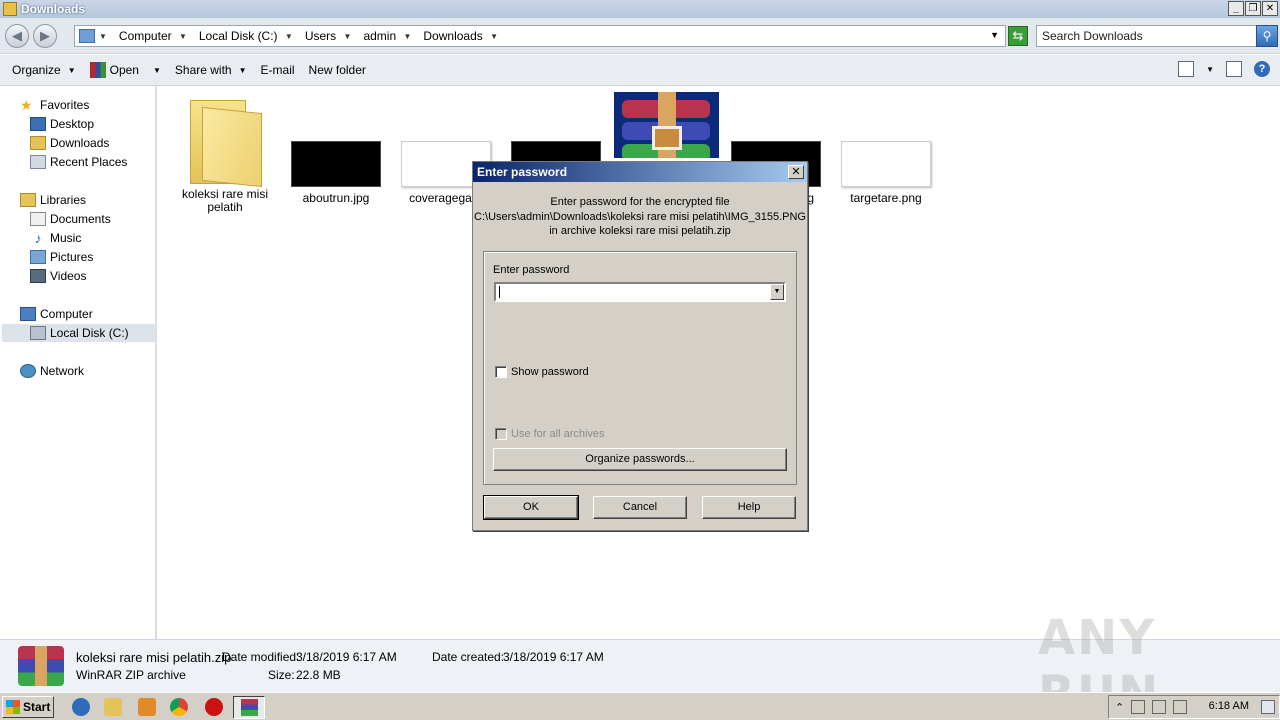 The image size is (1280, 720). I want to click on nav-pictures: Pictures, so click(61, 257).